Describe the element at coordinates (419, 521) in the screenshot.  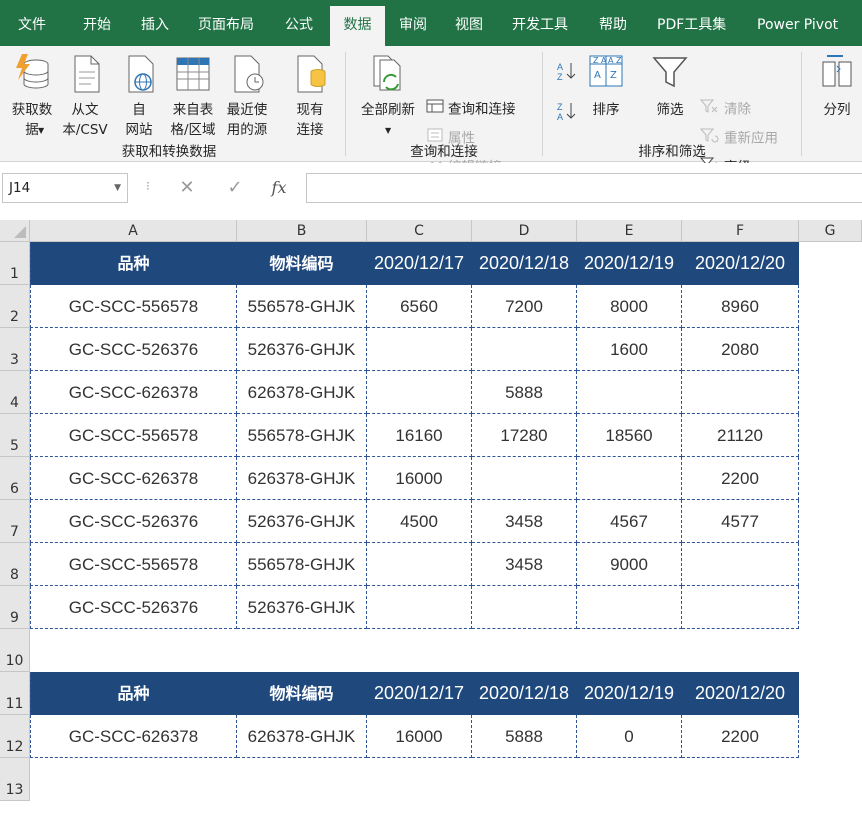
I see `table-cell: 4500` at that location.